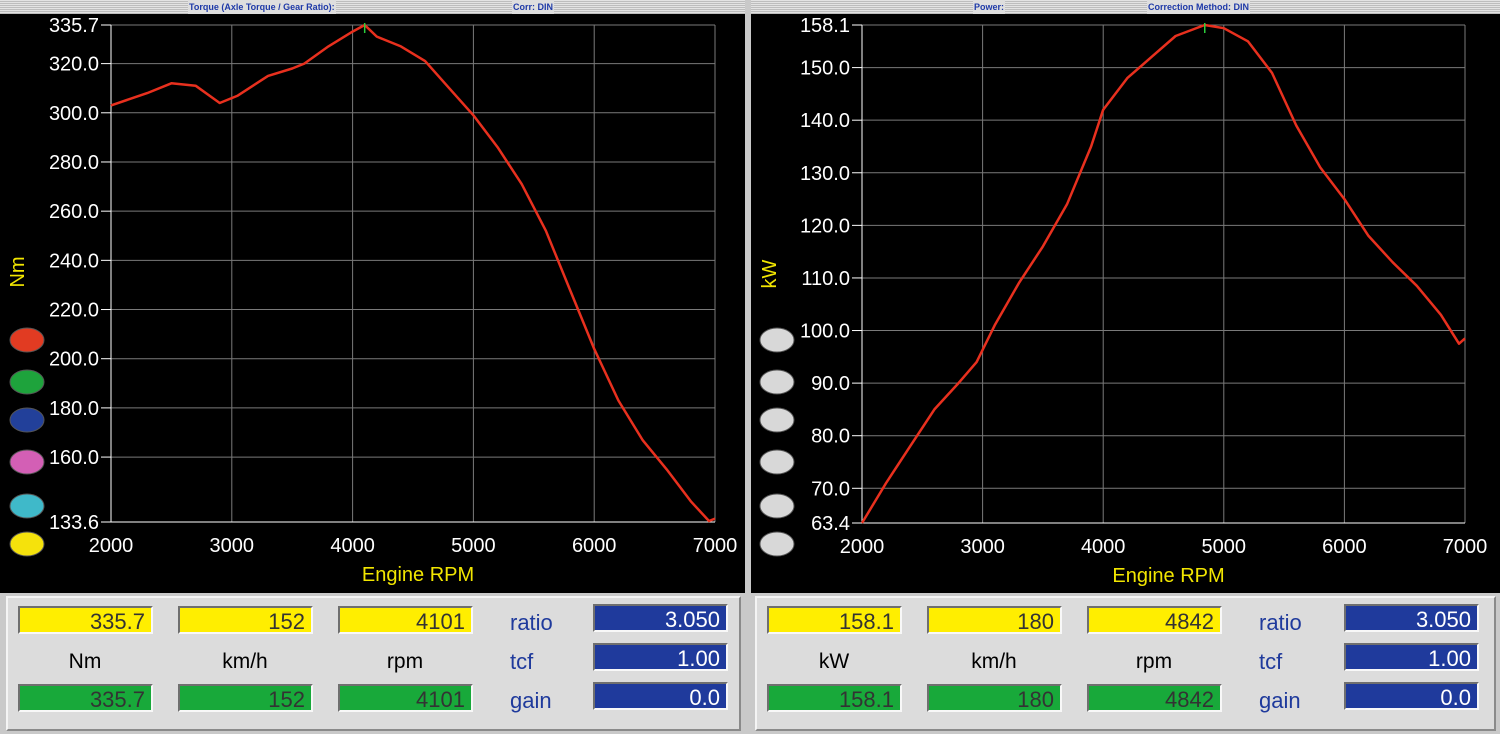 This screenshot has width=1500, height=734. I want to click on y-tick-label: 220.0, so click(74, 311).